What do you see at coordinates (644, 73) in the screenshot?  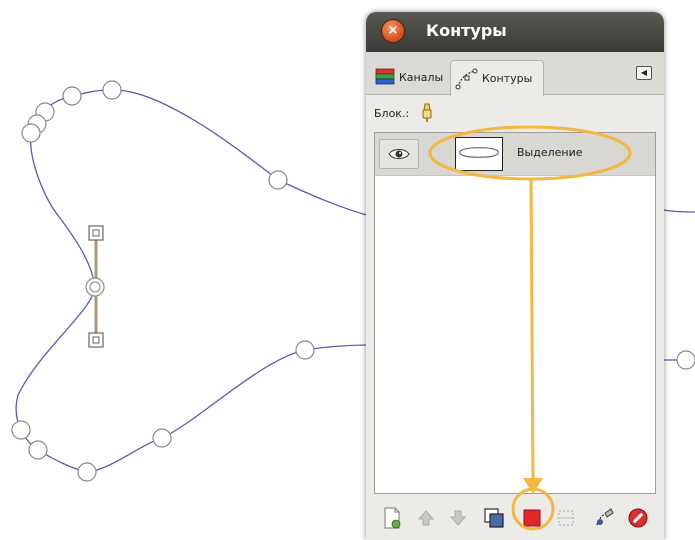 I see `tab-menu-icon: ◀` at bounding box center [644, 73].